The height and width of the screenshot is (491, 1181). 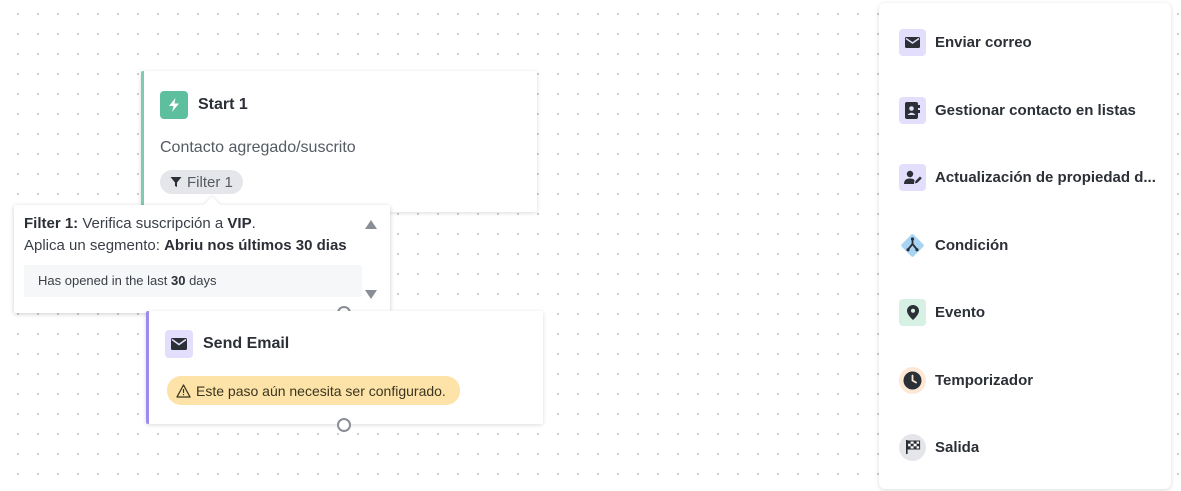 I want to click on location-pin-icon, so click(x=912, y=312).